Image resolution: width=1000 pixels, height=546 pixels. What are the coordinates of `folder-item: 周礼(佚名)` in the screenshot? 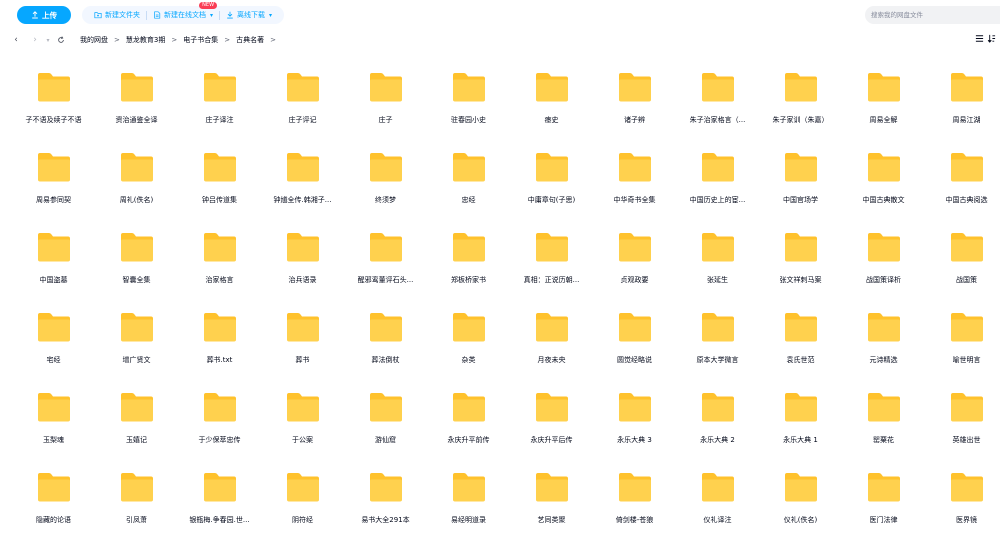 It's located at (136, 173).